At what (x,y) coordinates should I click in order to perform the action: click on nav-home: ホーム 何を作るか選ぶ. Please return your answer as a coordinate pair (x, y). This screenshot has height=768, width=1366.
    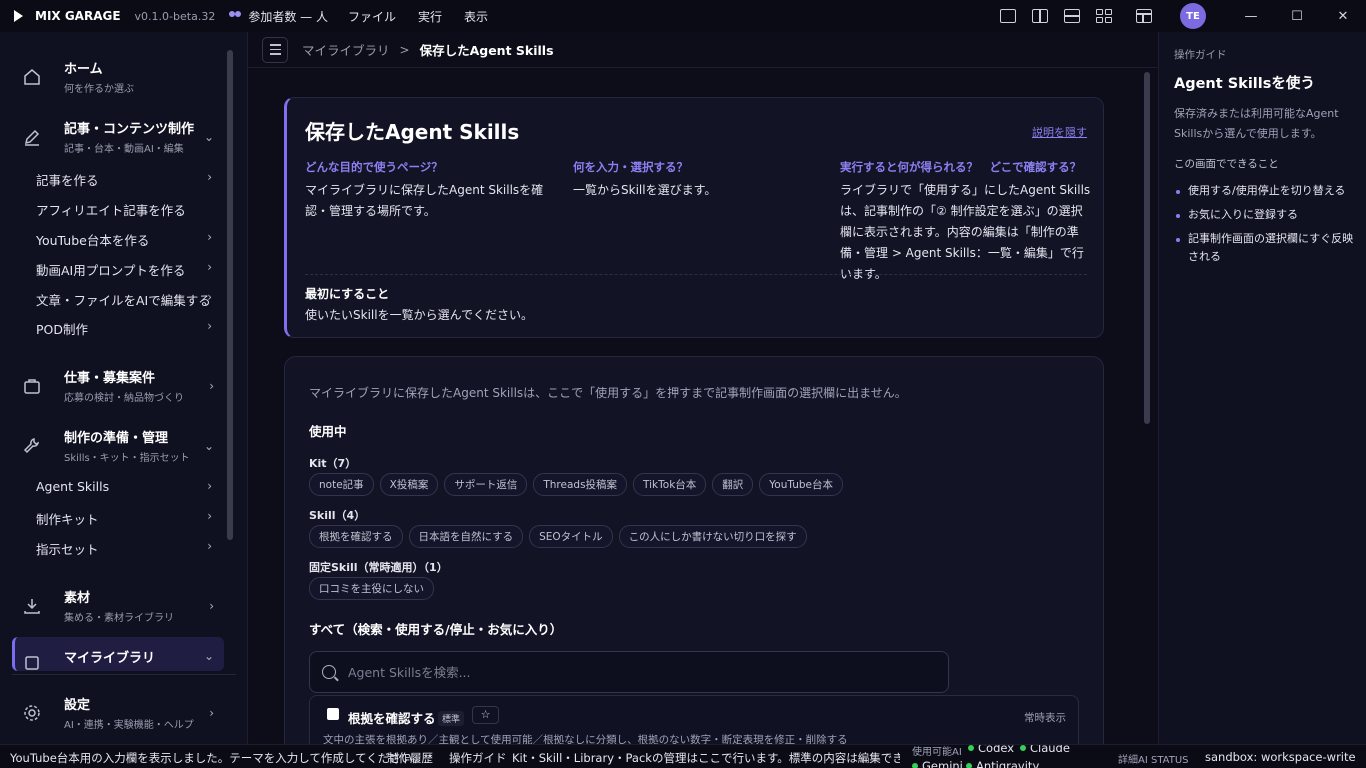
    Looking at the image, I should click on (118, 76).